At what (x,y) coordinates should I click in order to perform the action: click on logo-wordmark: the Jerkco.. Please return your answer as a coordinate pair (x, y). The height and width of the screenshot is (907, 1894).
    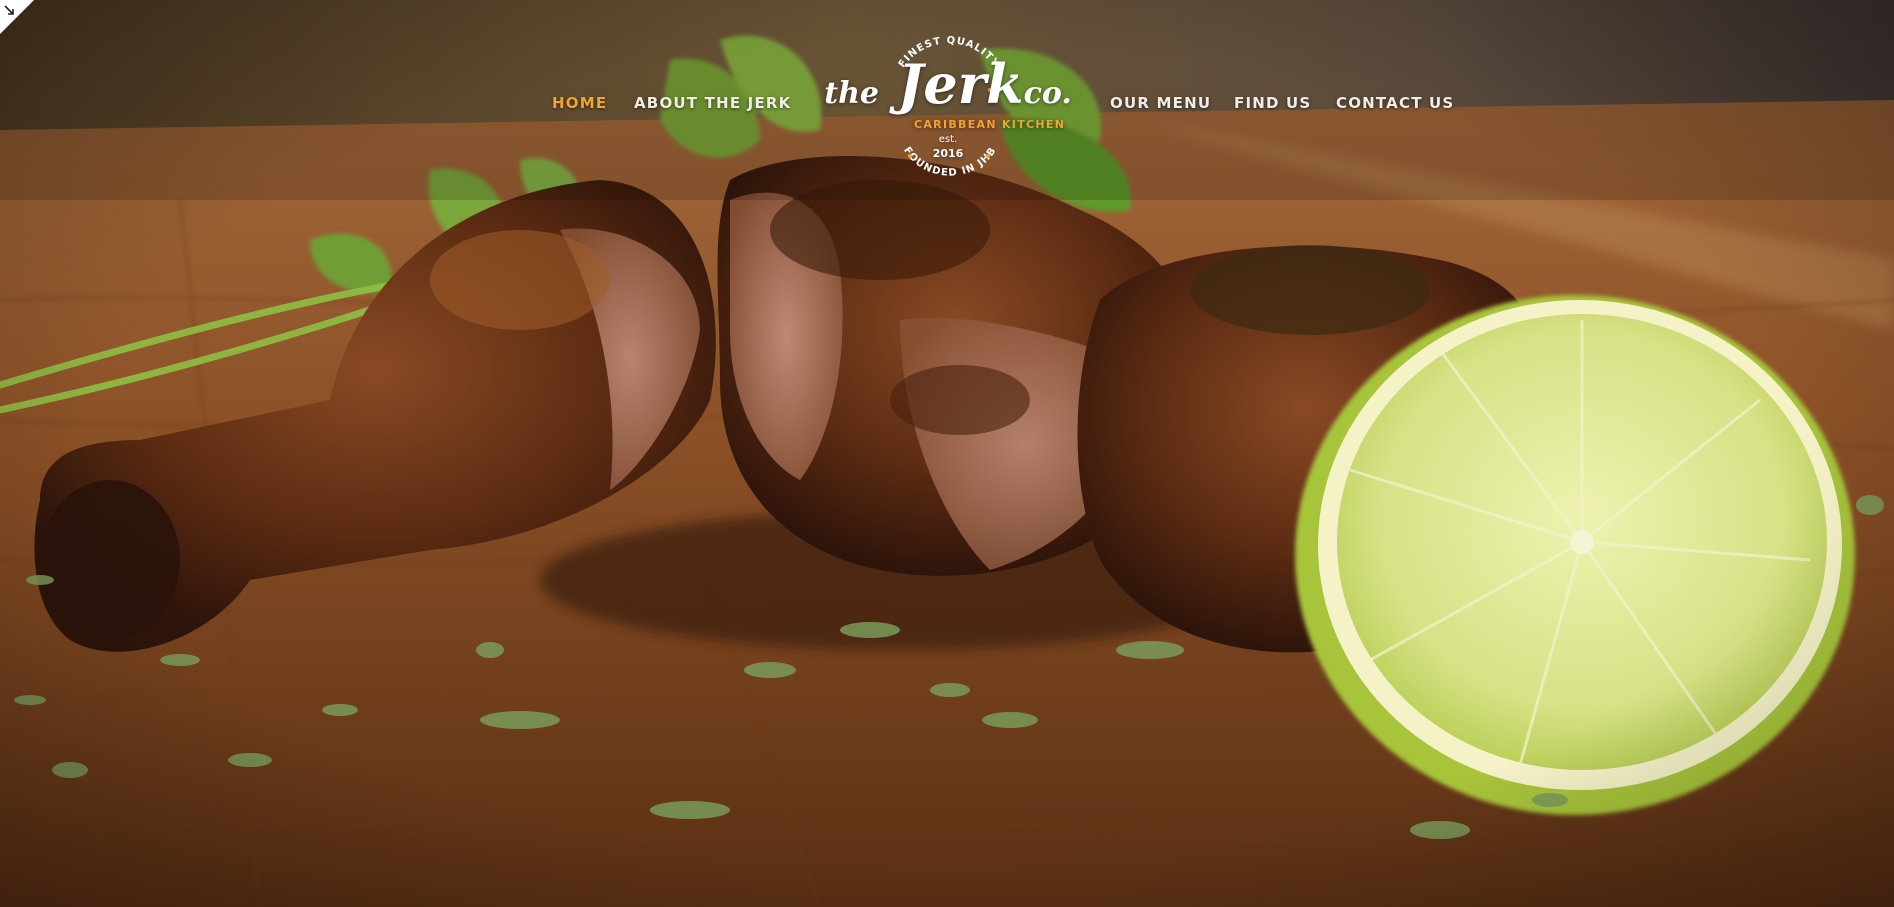
    Looking at the image, I should click on (948, 89).